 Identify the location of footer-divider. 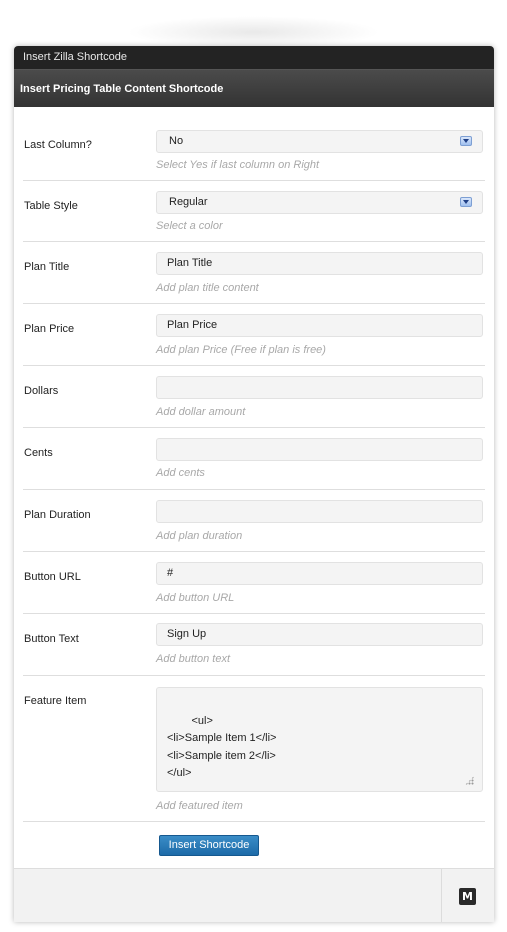
(441, 895).